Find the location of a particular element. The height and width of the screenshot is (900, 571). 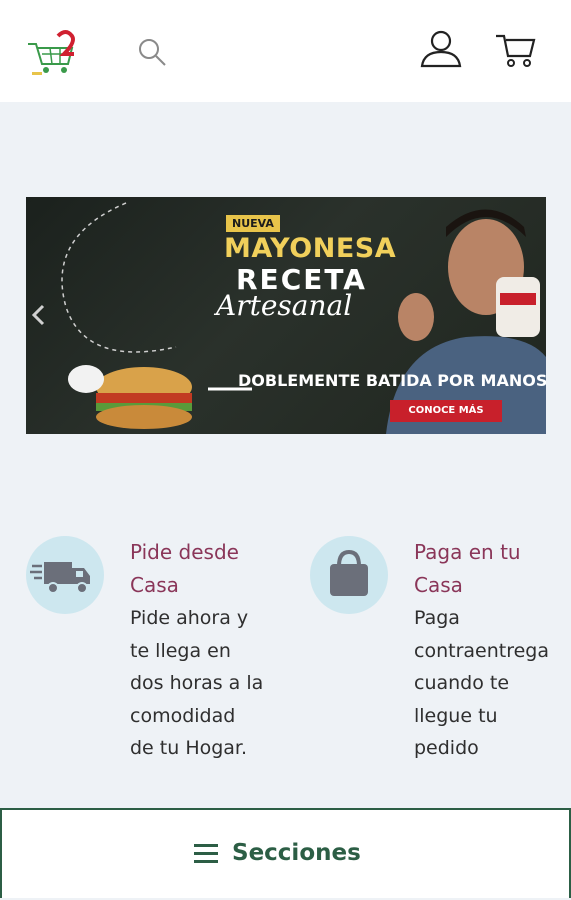

delivery-truck-icon is located at coordinates (60, 578).